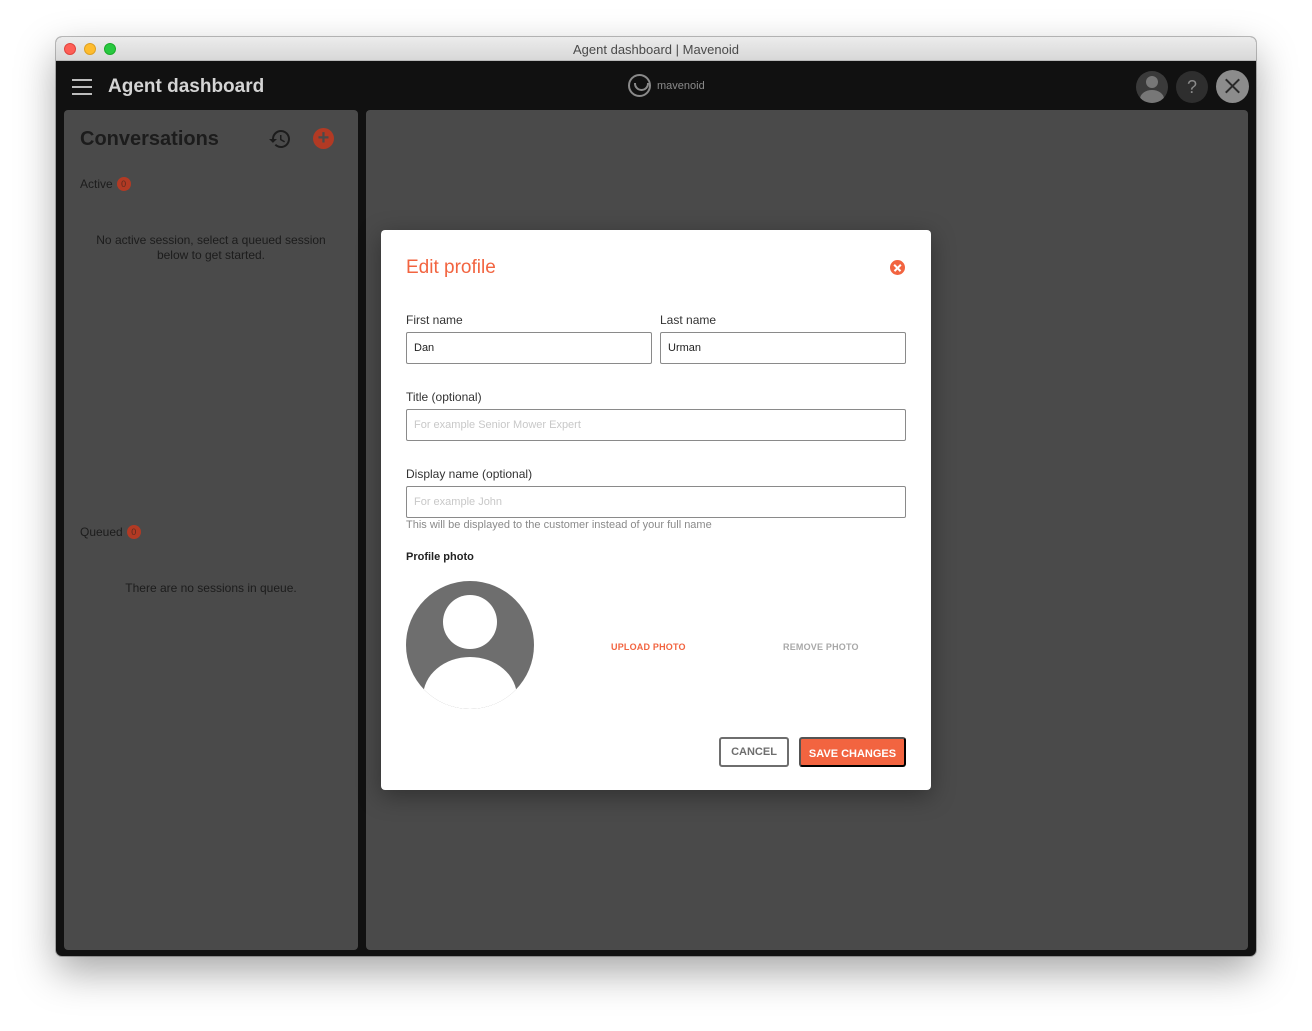  I want to click on close-icon, so click(1232, 86).